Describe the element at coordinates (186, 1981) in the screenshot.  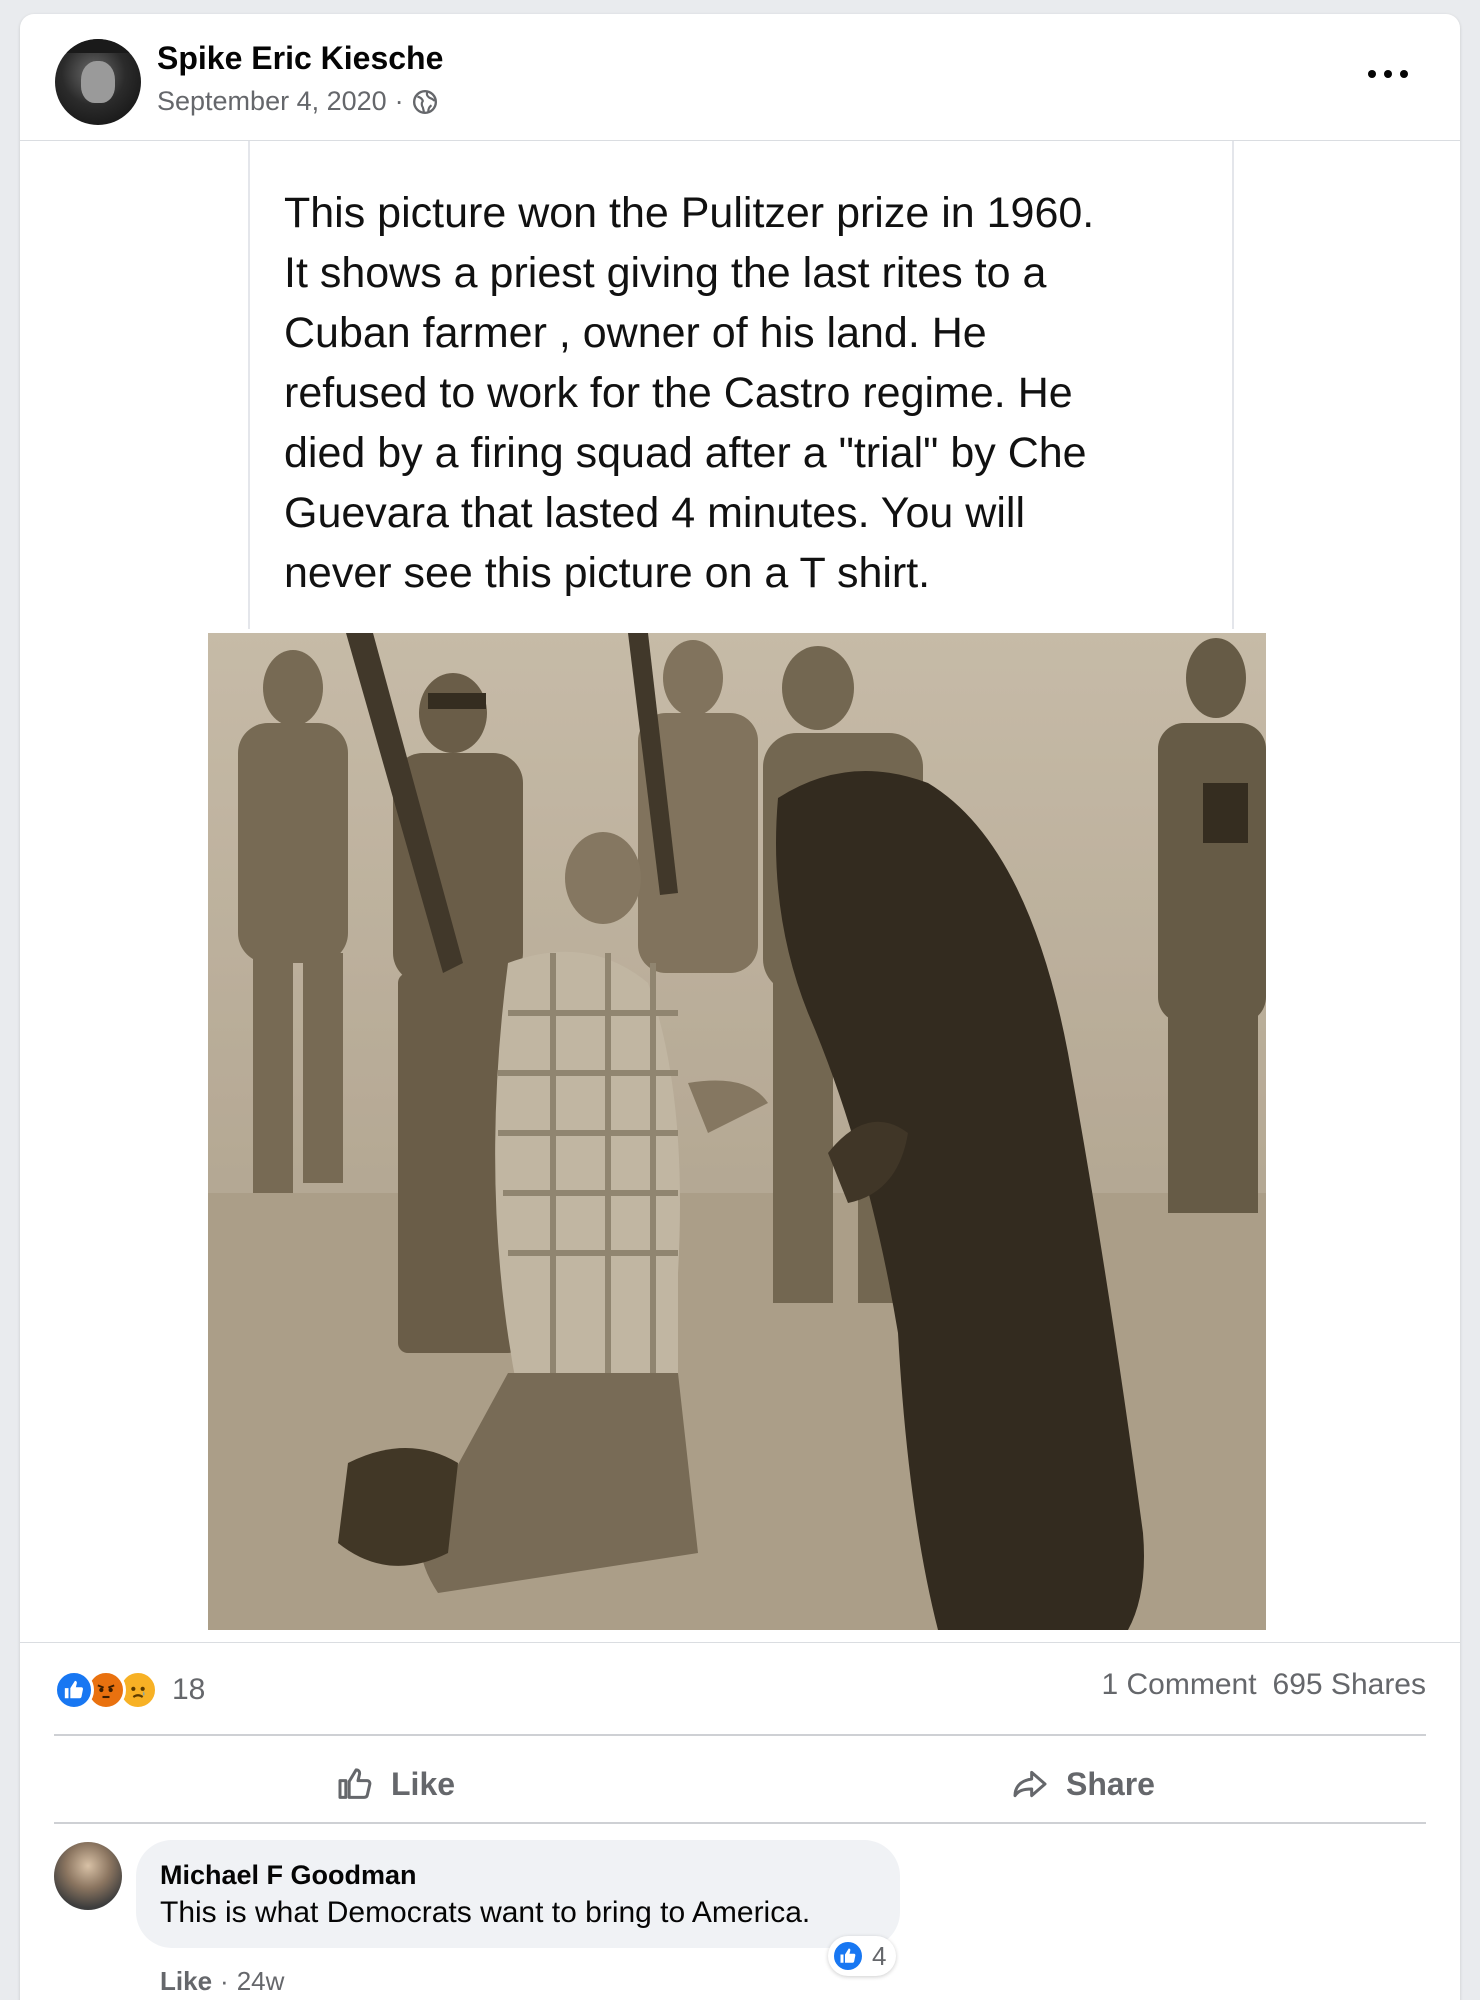
I see `comment-like-link: Like` at that location.